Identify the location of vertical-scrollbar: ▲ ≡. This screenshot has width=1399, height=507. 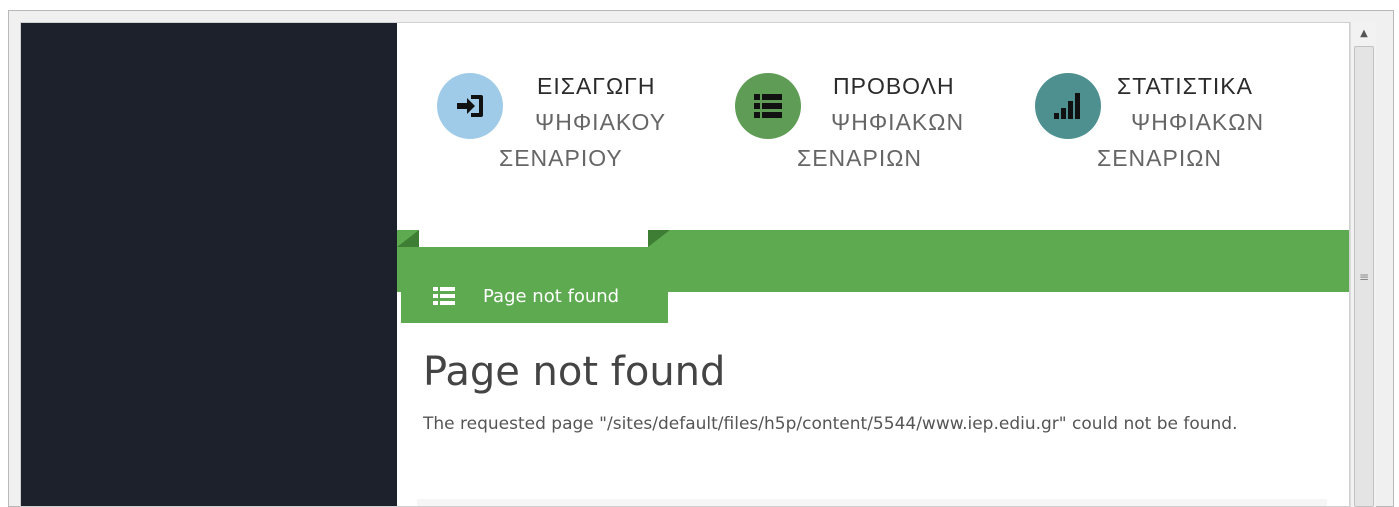
(1363, 264).